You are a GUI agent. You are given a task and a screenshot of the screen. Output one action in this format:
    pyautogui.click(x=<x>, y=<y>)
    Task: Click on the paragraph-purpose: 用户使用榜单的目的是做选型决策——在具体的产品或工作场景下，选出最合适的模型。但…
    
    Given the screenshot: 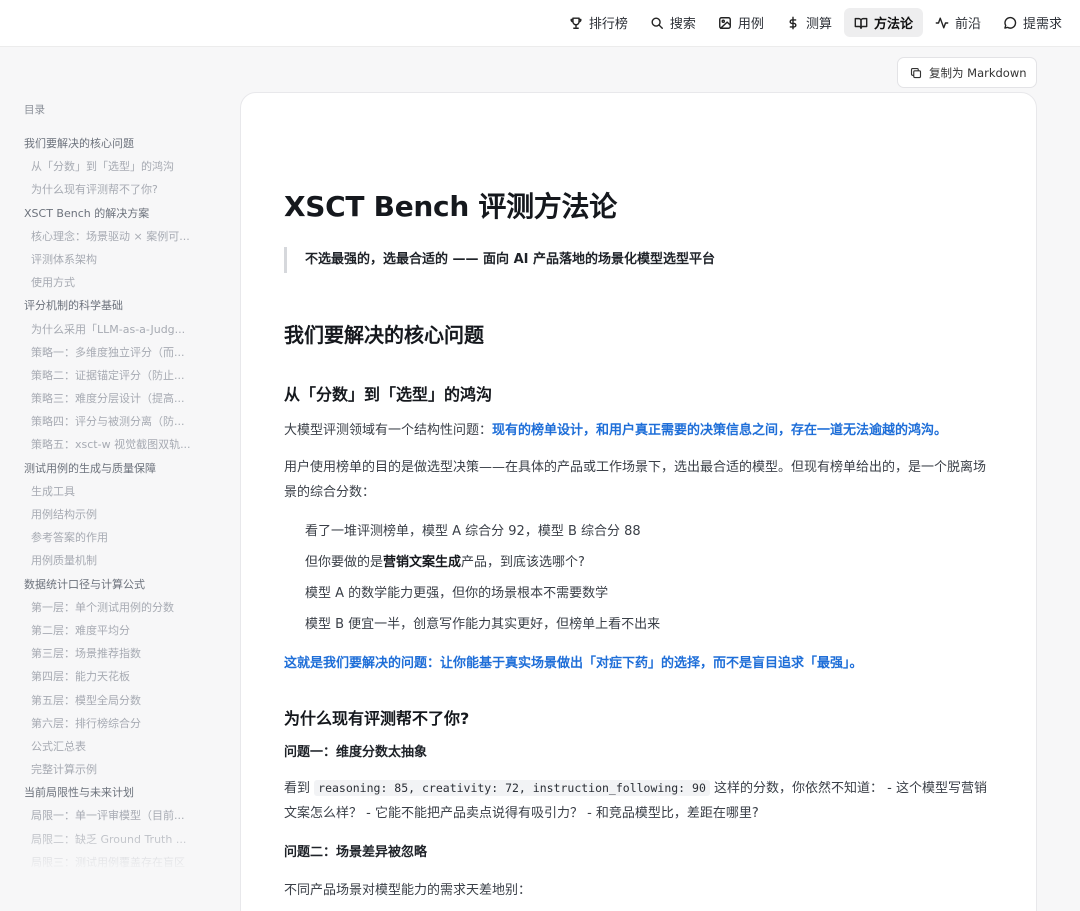 What is the action you would take?
    pyautogui.click(x=635, y=480)
    